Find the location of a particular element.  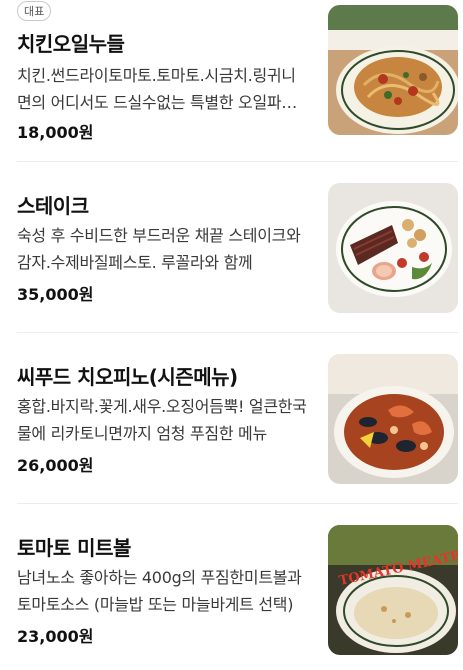

menu-item-photo: TOMATO MEATBALLS is located at coordinates (393, 590).